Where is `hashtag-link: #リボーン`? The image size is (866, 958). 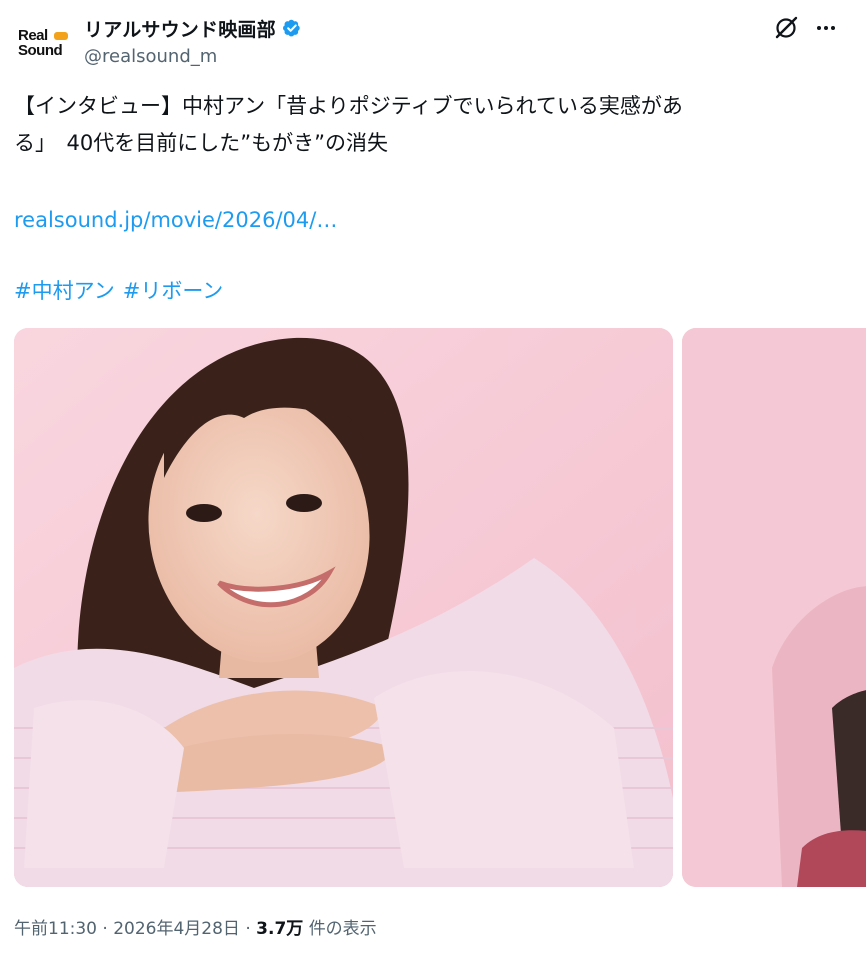 hashtag-link: #リボーン is located at coordinates (173, 291).